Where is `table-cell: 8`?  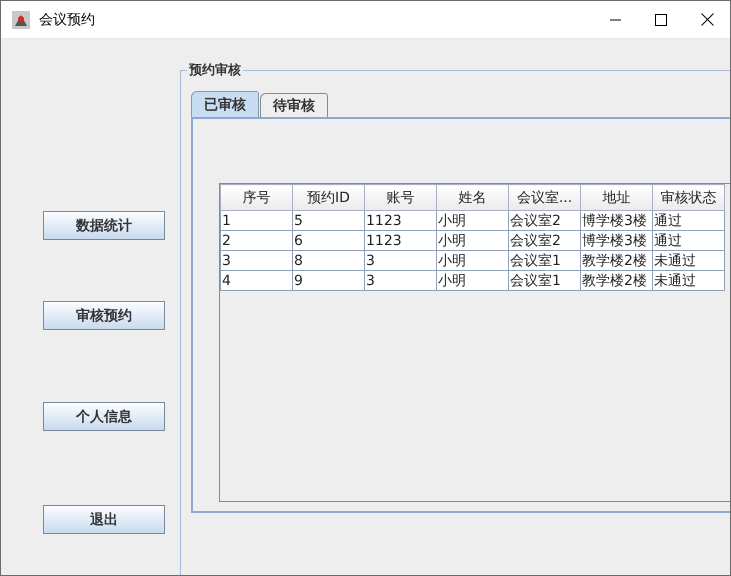
table-cell: 8 is located at coordinates (328, 260).